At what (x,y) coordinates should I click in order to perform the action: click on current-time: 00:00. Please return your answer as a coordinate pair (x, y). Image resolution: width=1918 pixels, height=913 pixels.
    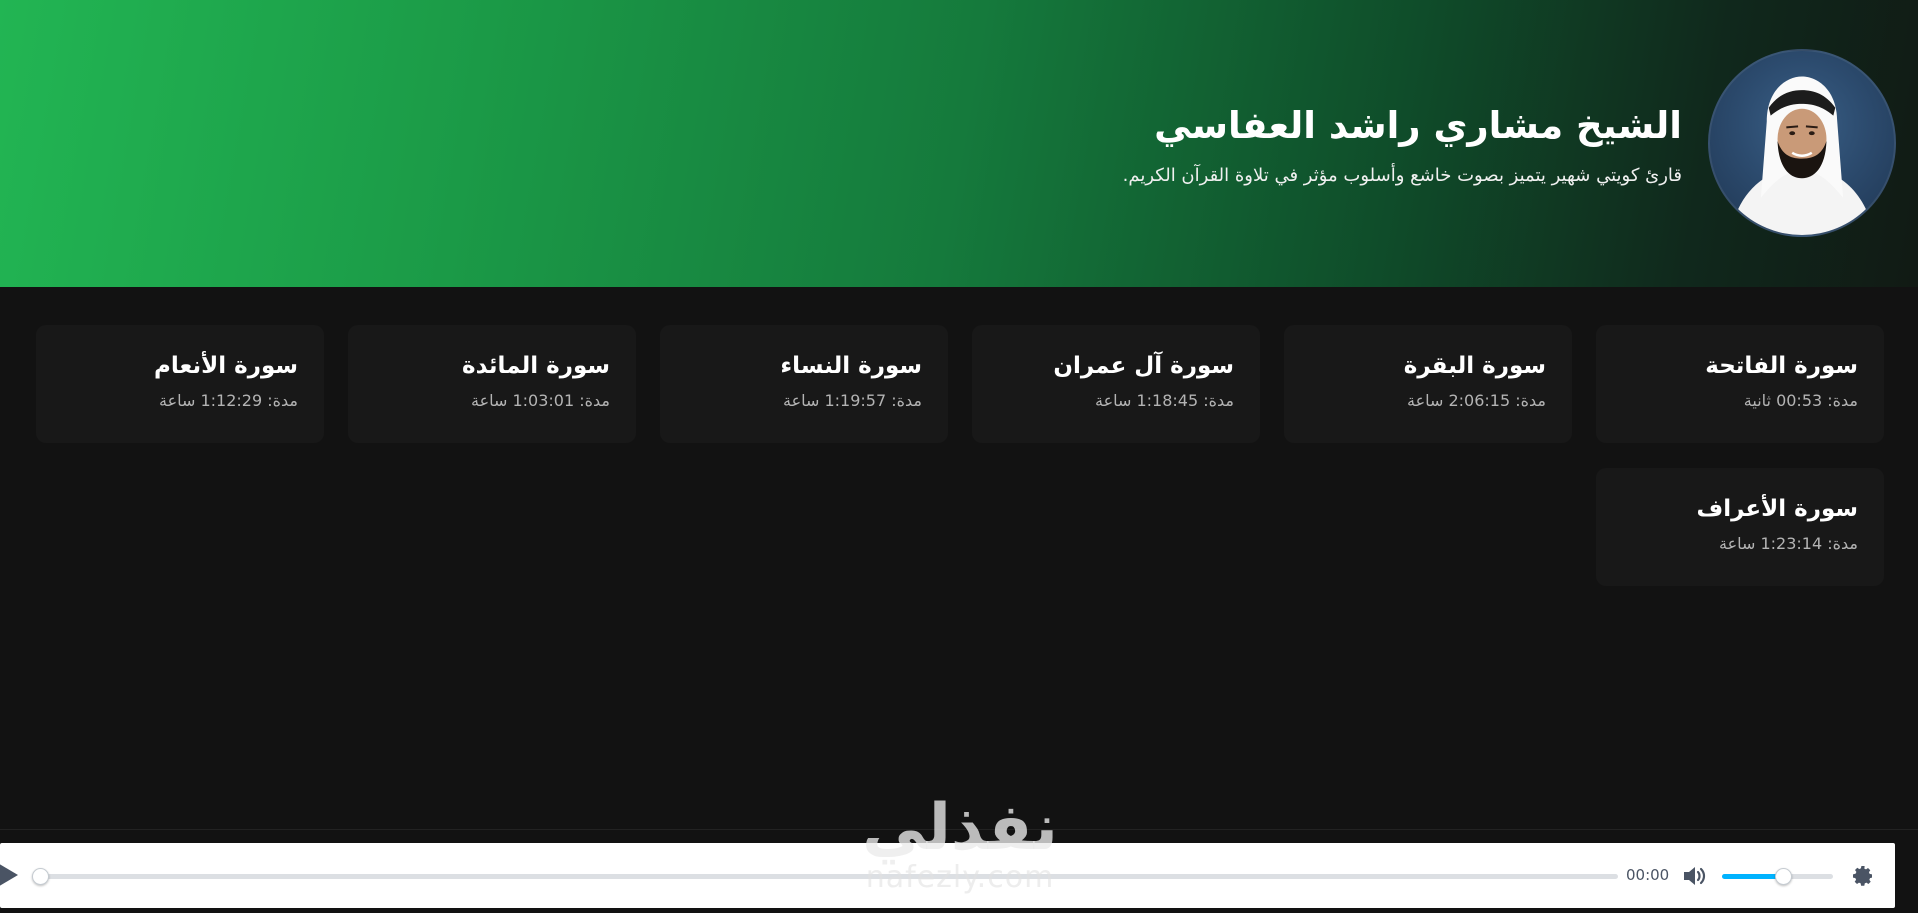
    Looking at the image, I should click on (1648, 875).